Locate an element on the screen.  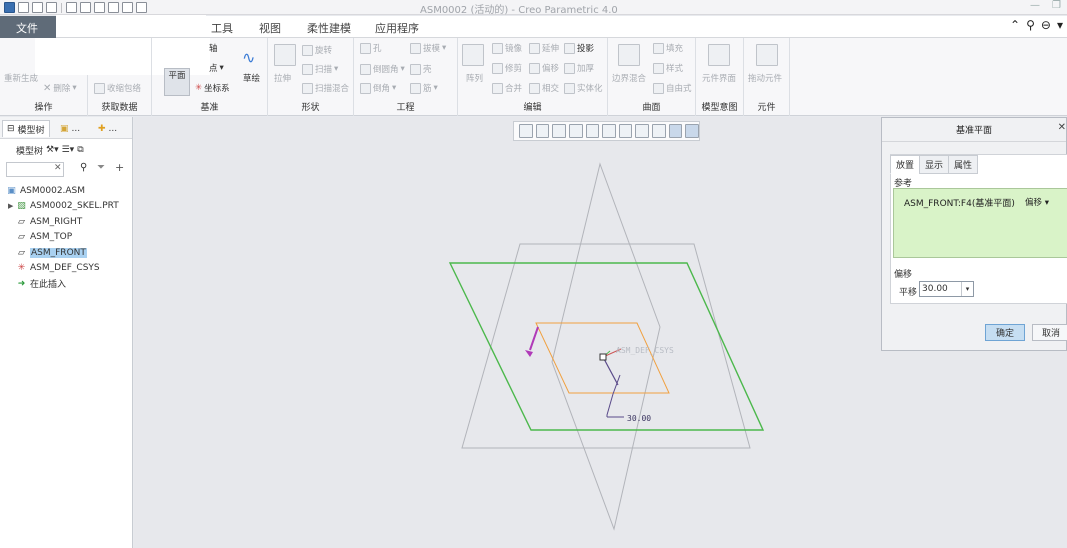
view-manager-icon is located at coordinates (625, 131).